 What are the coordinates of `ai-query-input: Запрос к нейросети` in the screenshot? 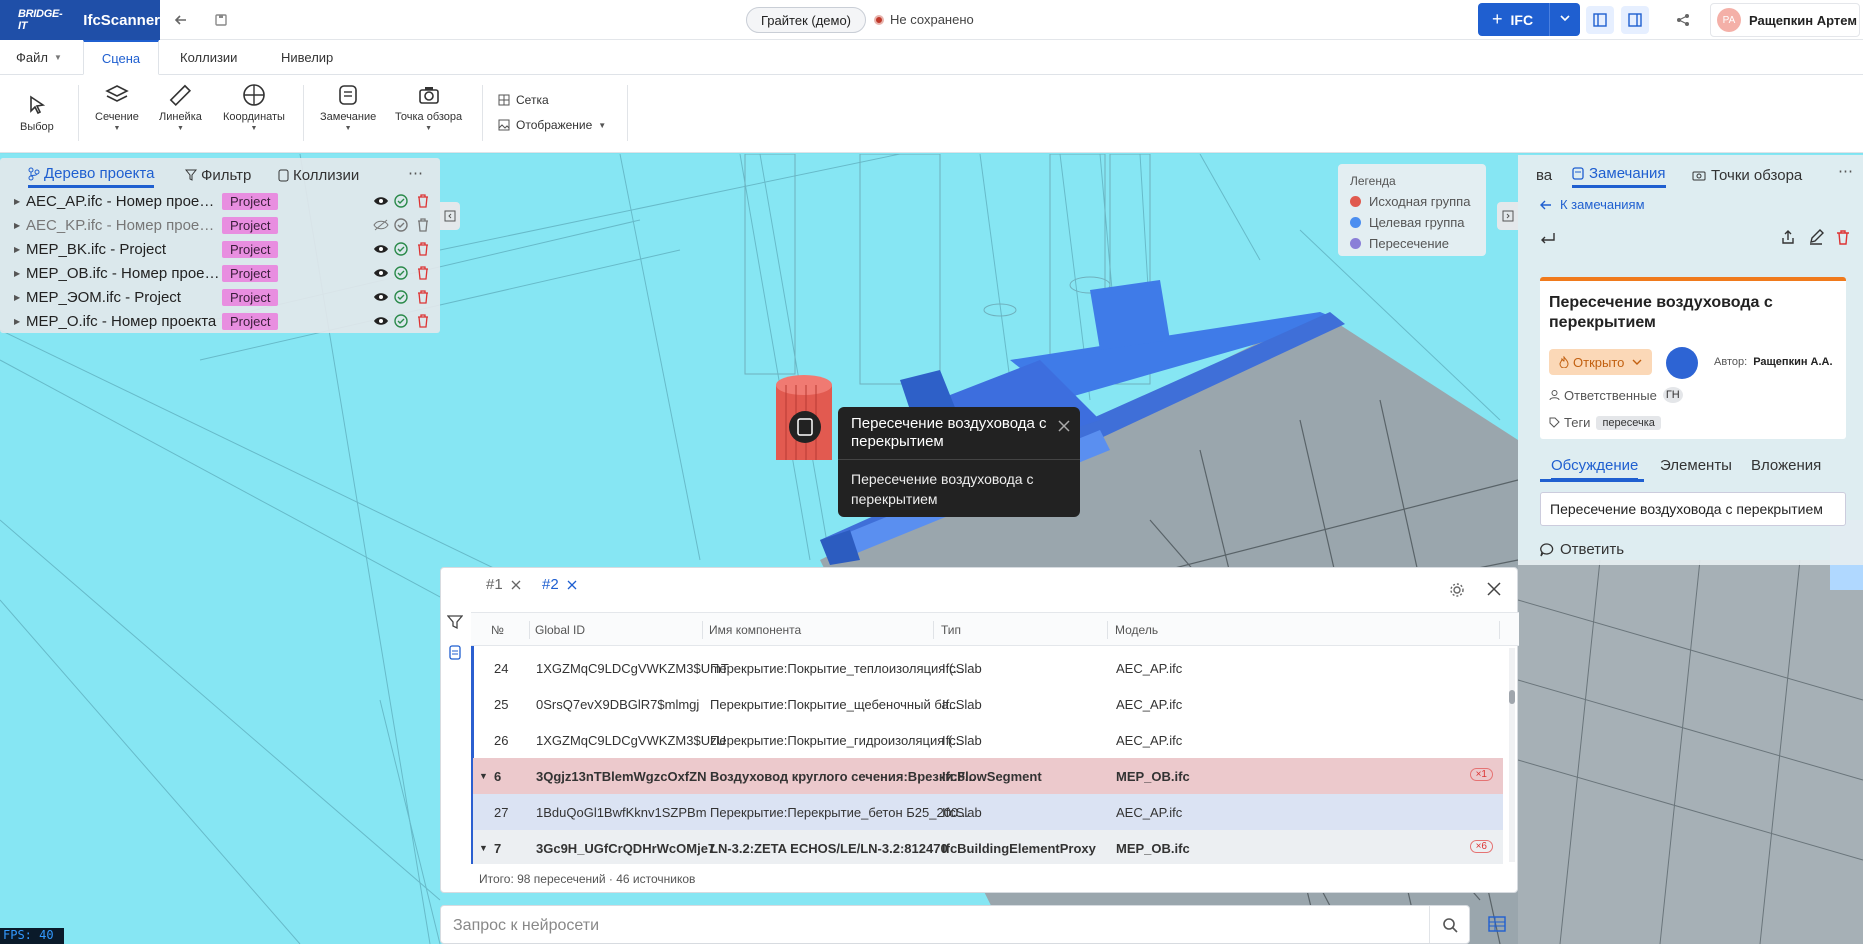 It's located at (955, 924).